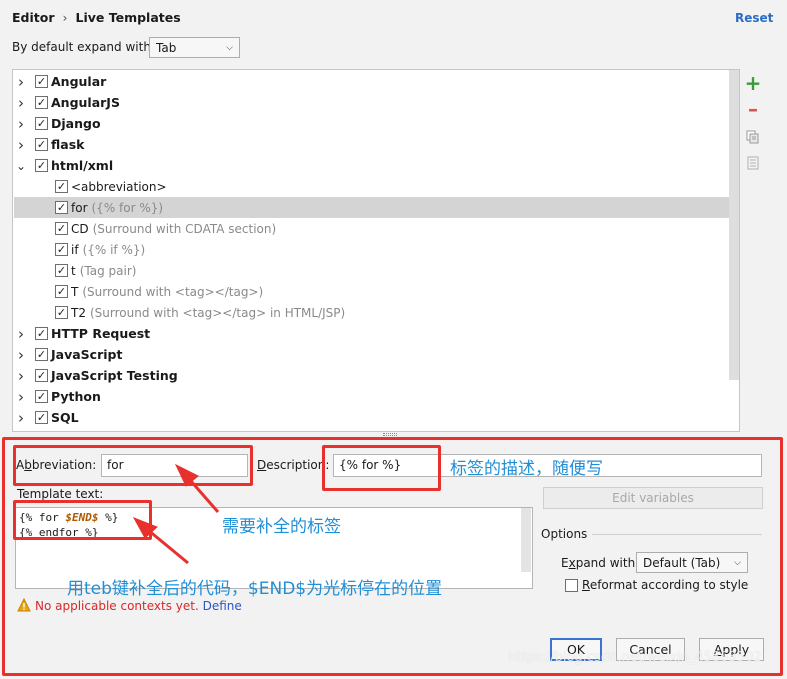  Describe the element at coordinates (65, 417) in the screenshot. I see `group-name: SQL` at that location.